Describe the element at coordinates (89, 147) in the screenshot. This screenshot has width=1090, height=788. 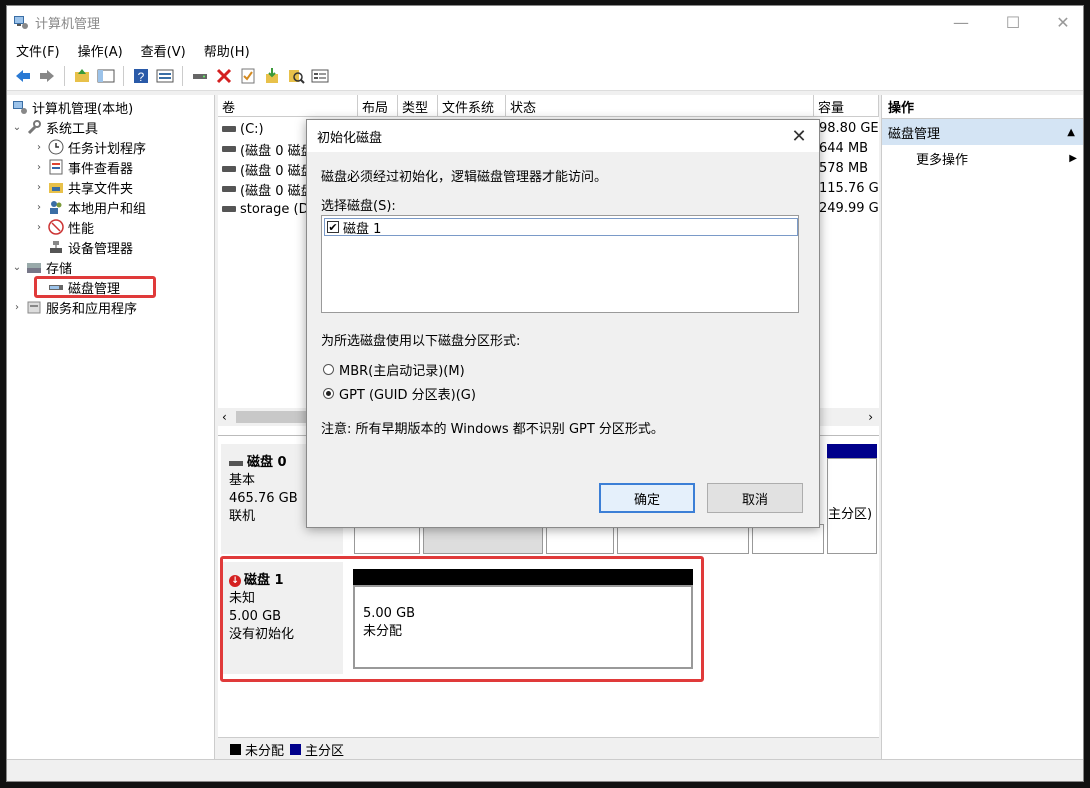
I see `tree-item-task-scheduler: › 任务计划程序` at that location.